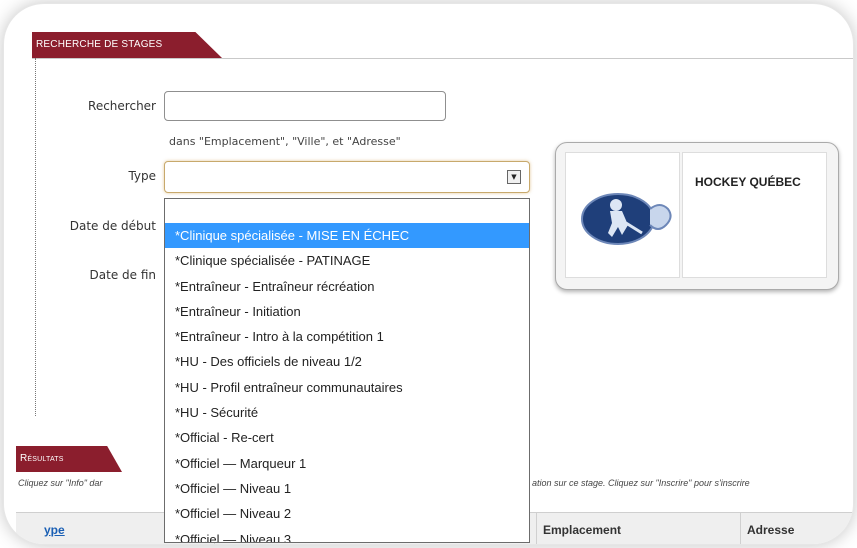 The height and width of the screenshot is (548, 857). What do you see at coordinates (796, 528) in the screenshot?
I see `column-address: Adresse` at bounding box center [796, 528].